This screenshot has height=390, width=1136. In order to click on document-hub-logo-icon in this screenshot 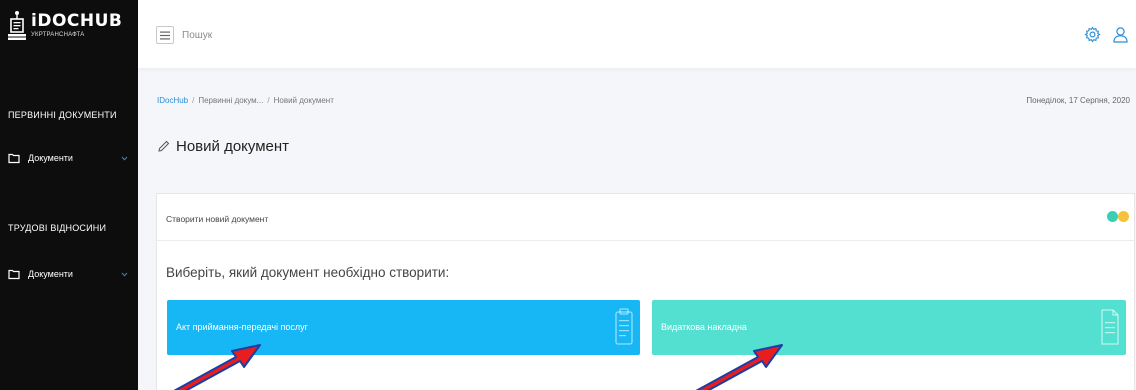, I will do `click(17, 25)`.